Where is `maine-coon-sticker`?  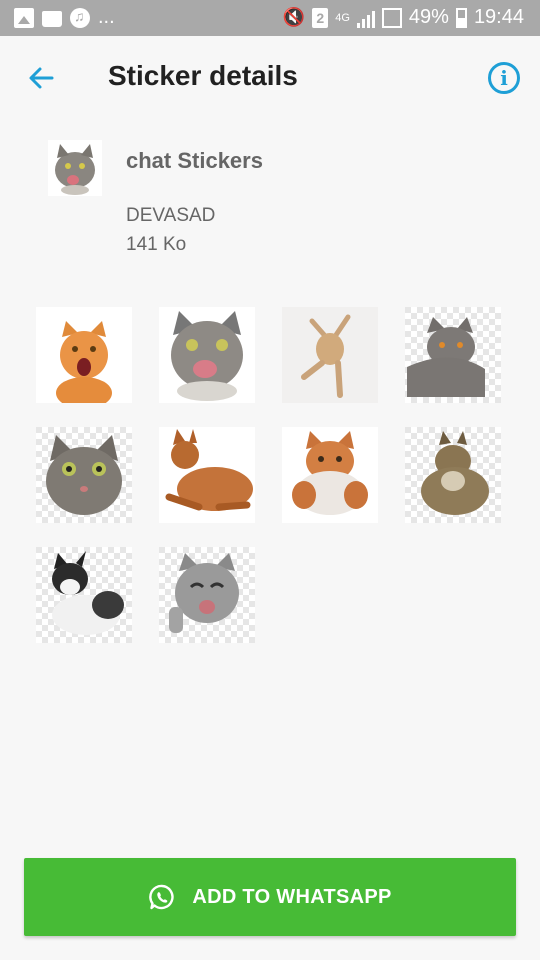 maine-coon-sticker is located at coordinates (453, 475).